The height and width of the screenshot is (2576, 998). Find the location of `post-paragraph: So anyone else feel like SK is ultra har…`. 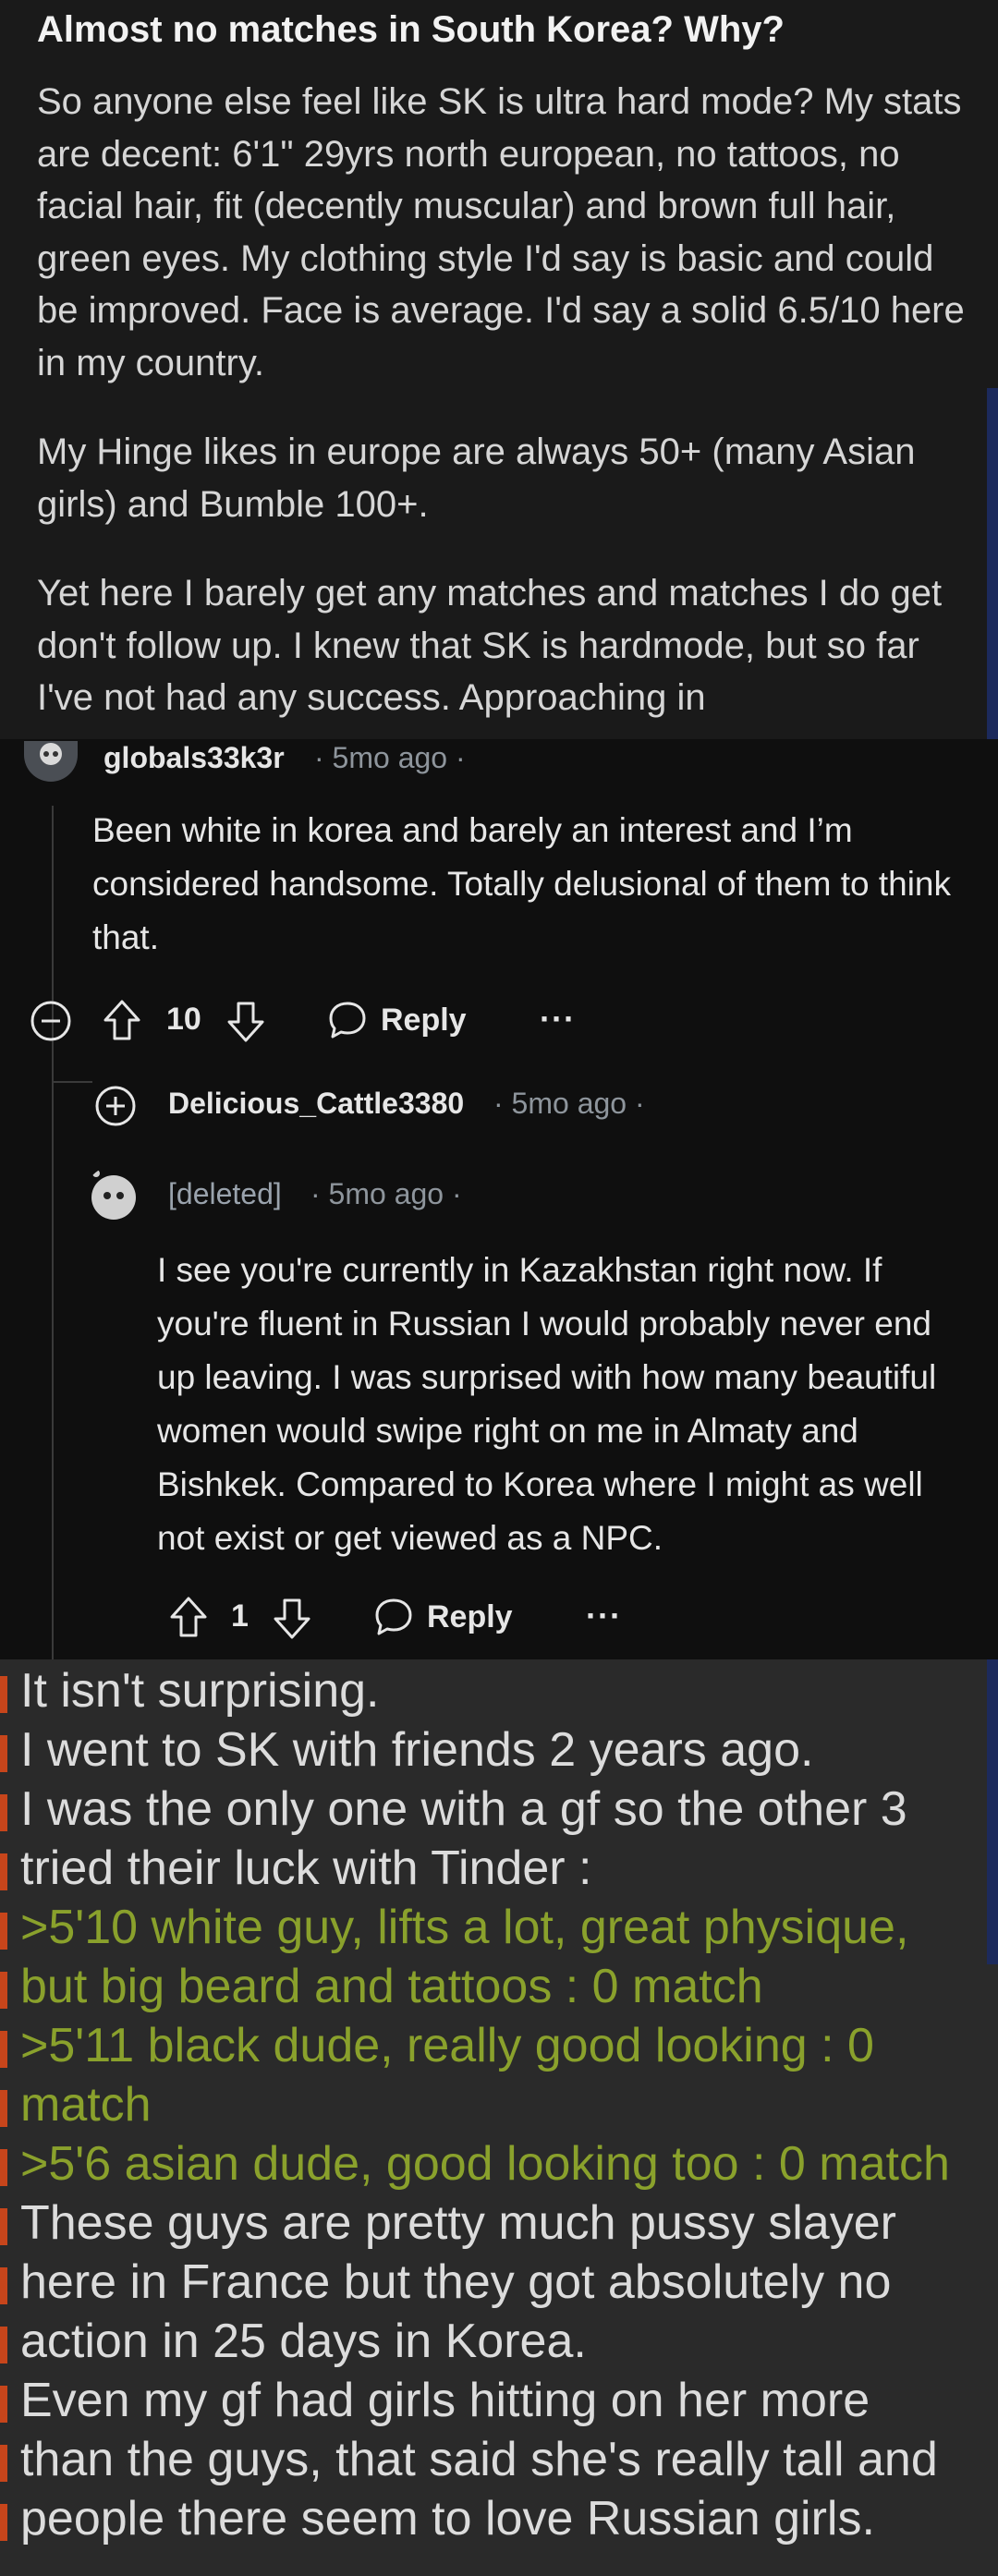

post-paragraph: So anyone else feel like SK is ultra har… is located at coordinates (501, 232).